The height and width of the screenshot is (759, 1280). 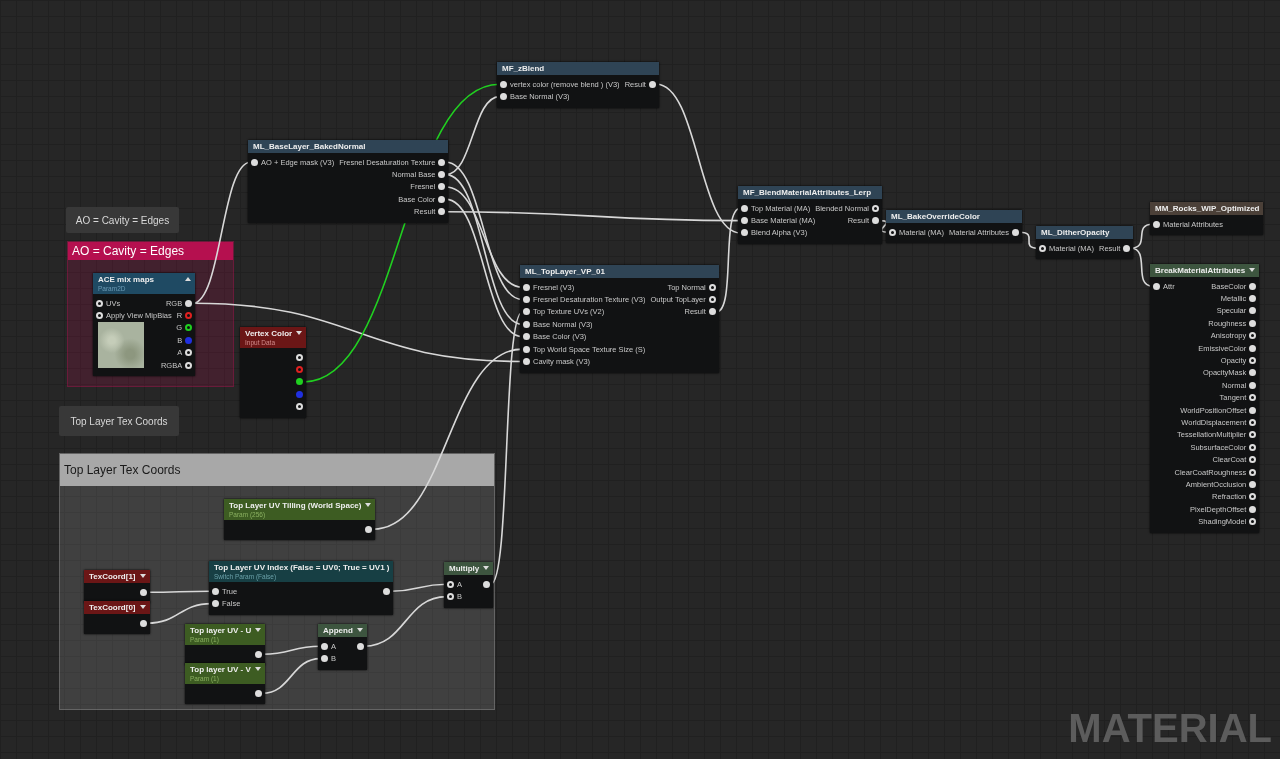 I want to click on node-title: ML_BaseLayer_BakedNormal, so click(x=309, y=146).